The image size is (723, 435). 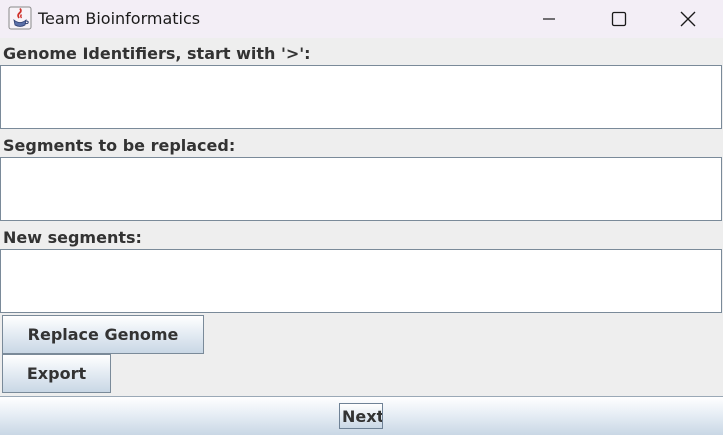 I want to click on close-button, so click(x=688, y=19).